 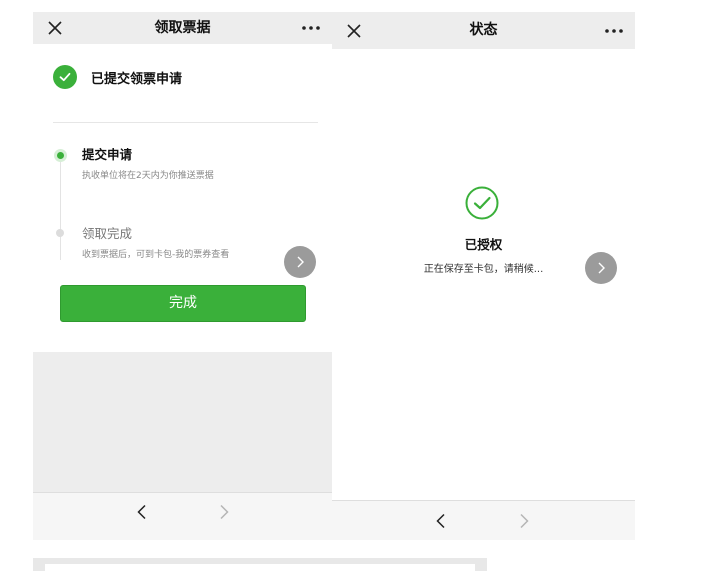 What do you see at coordinates (482, 203) in the screenshot?
I see `check-circle-outline-icon` at bounding box center [482, 203].